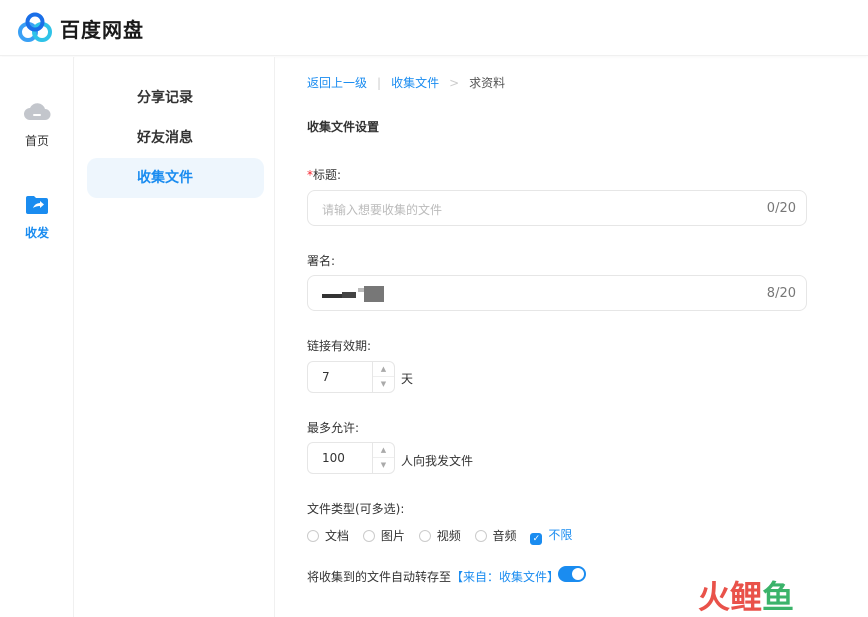 This screenshot has width=868, height=617. Describe the element at coordinates (102, 30) in the screenshot. I see `brand-name: 百度网盘` at that location.